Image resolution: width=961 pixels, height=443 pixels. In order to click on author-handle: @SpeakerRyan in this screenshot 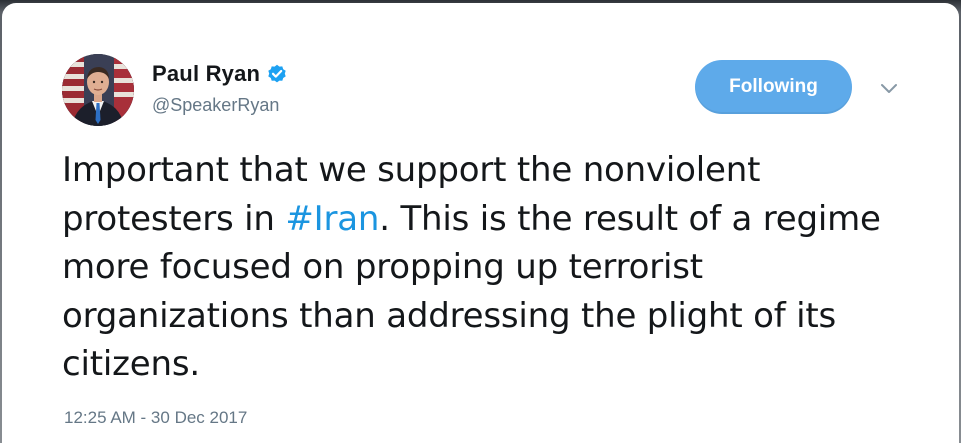, I will do `click(215, 105)`.